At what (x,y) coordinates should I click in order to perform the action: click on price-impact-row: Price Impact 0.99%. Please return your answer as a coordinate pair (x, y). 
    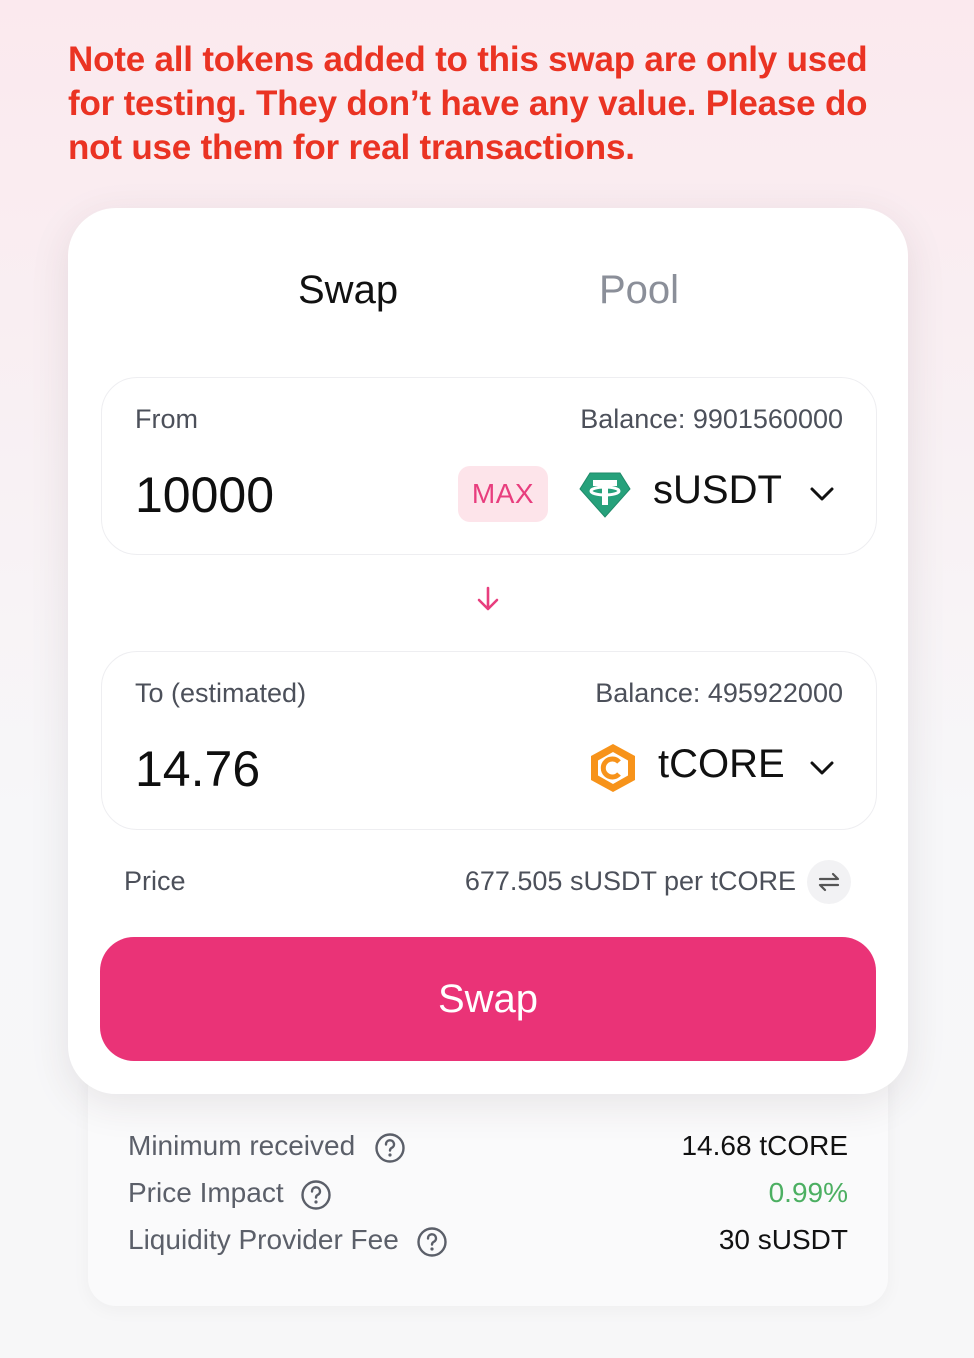
    Looking at the image, I should click on (488, 1197).